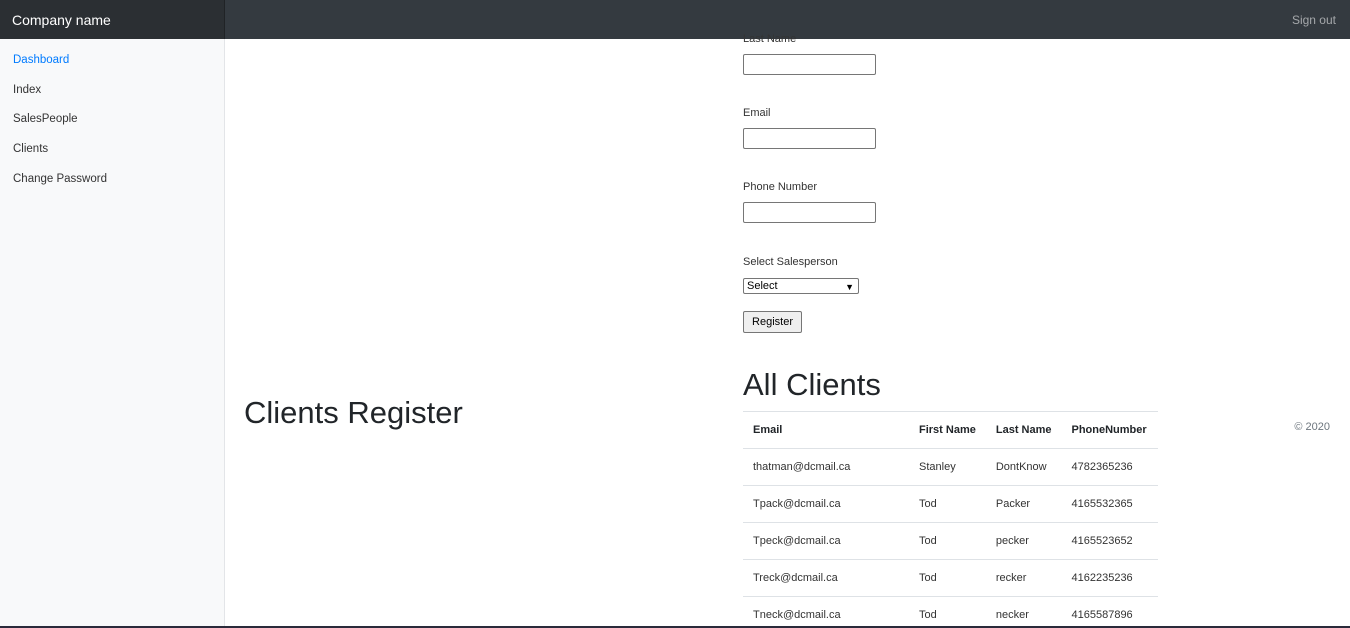  What do you see at coordinates (809, 138) in the screenshot?
I see `email-input` at bounding box center [809, 138].